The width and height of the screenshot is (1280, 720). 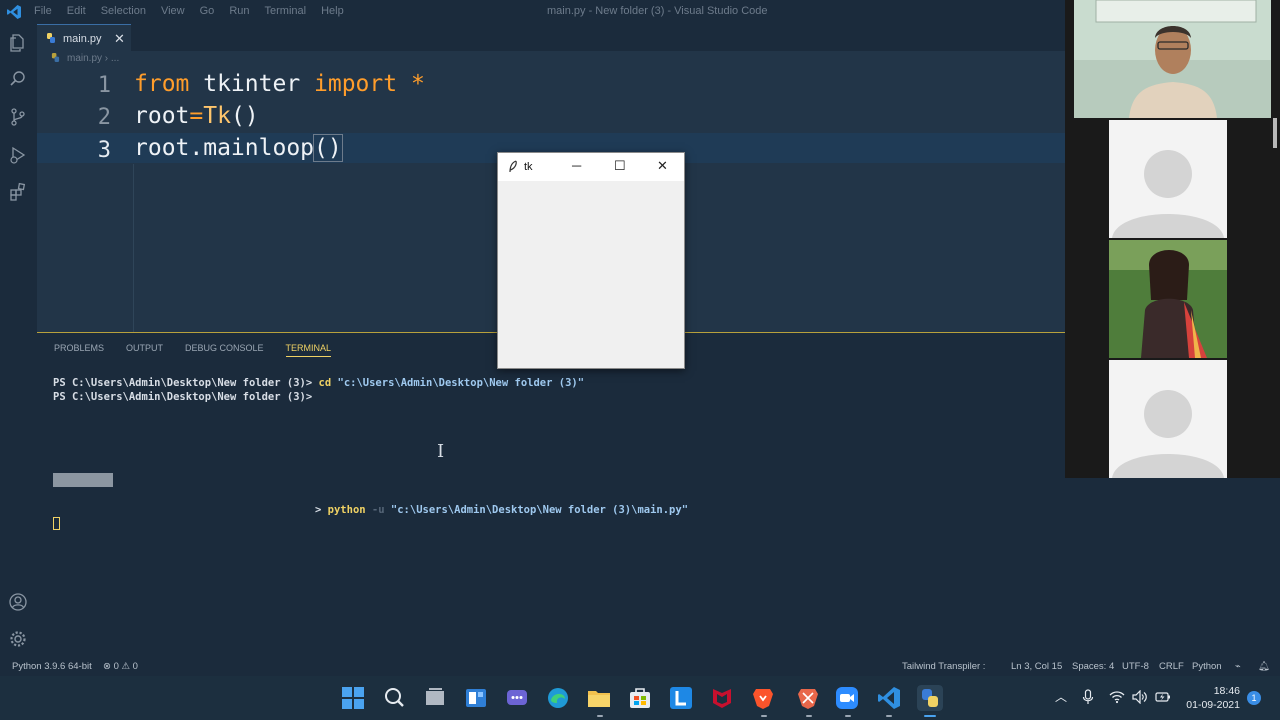 What do you see at coordinates (763, 698) in the screenshot?
I see `brave-browser-icon` at bounding box center [763, 698].